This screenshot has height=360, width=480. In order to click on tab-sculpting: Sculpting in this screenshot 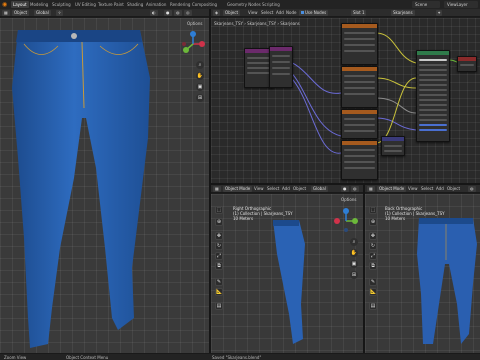, I will do `click(61, 4)`.